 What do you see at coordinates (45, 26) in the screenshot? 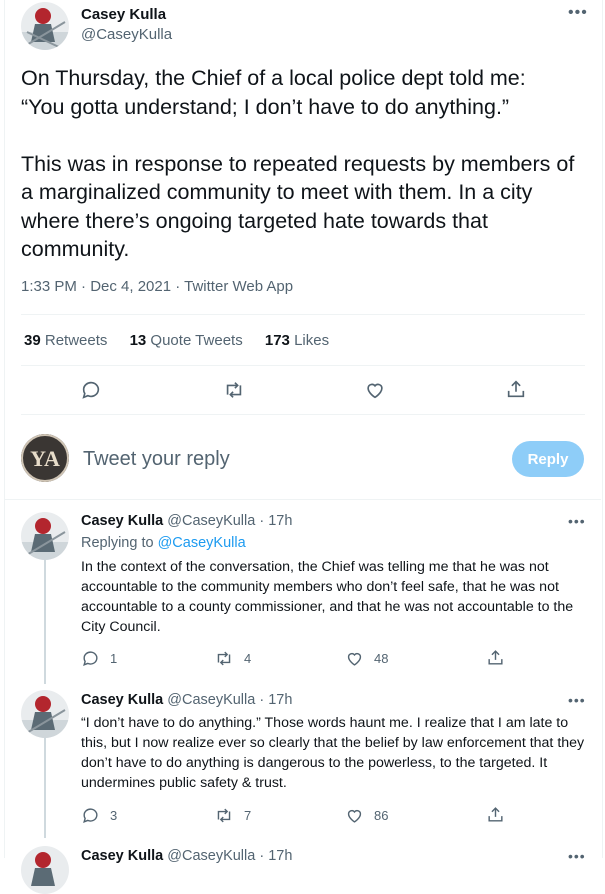
I see `author-avatar` at bounding box center [45, 26].